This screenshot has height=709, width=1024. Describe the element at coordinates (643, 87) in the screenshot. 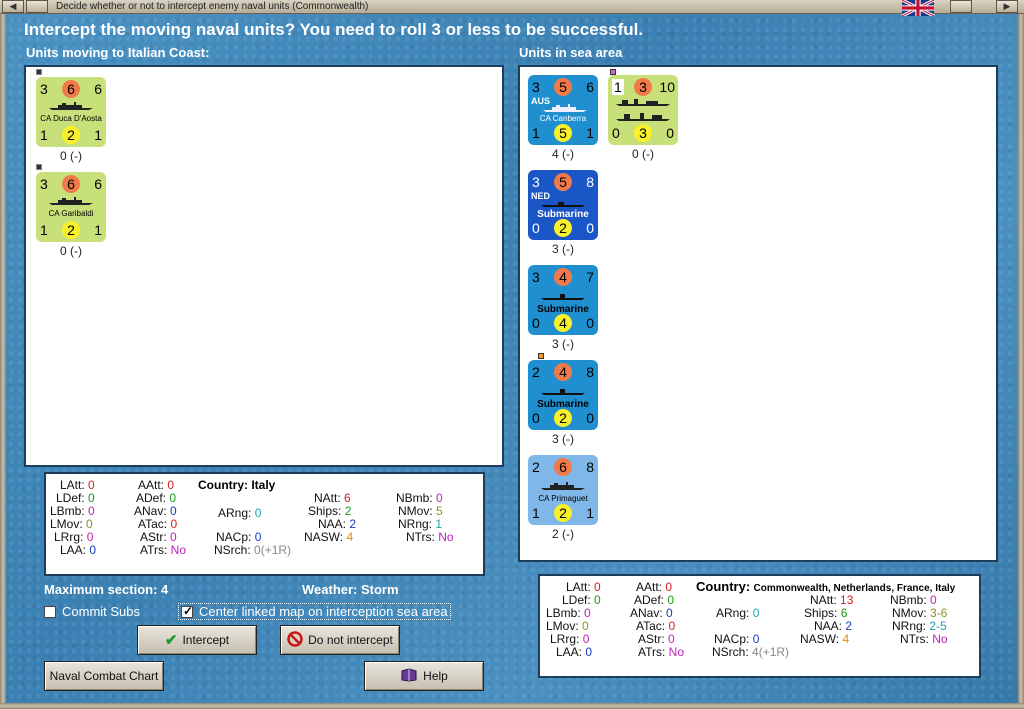

I see `counter-attack-circle: 3` at that location.